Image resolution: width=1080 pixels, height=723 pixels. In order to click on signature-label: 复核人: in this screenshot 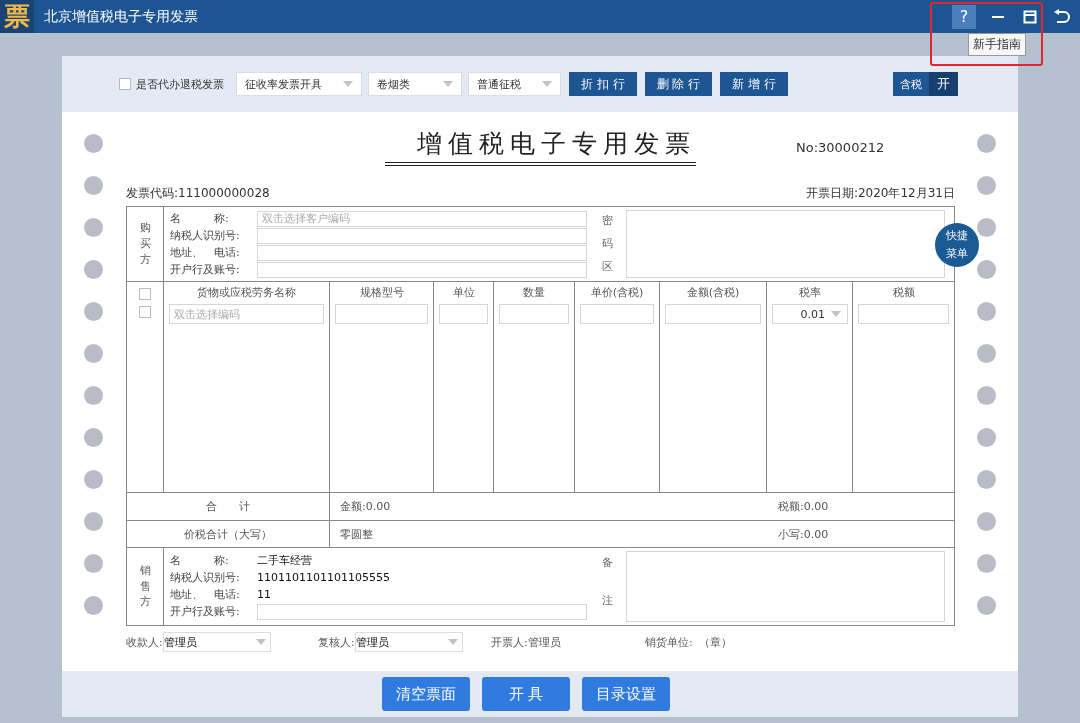, I will do `click(336, 642)`.